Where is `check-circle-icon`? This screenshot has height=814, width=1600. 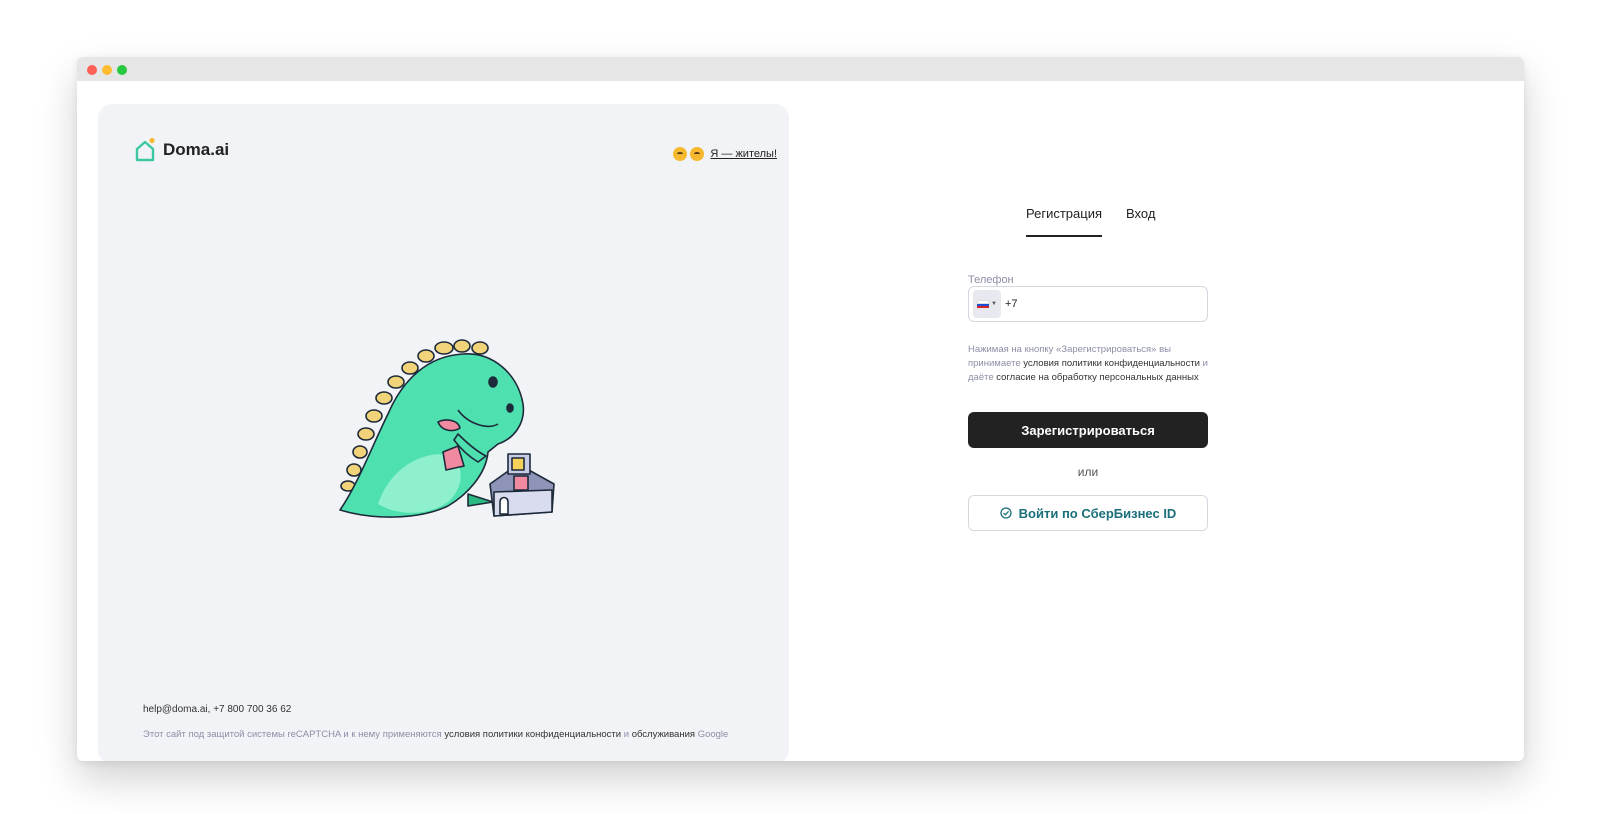
check-circle-icon is located at coordinates (1006, 513).